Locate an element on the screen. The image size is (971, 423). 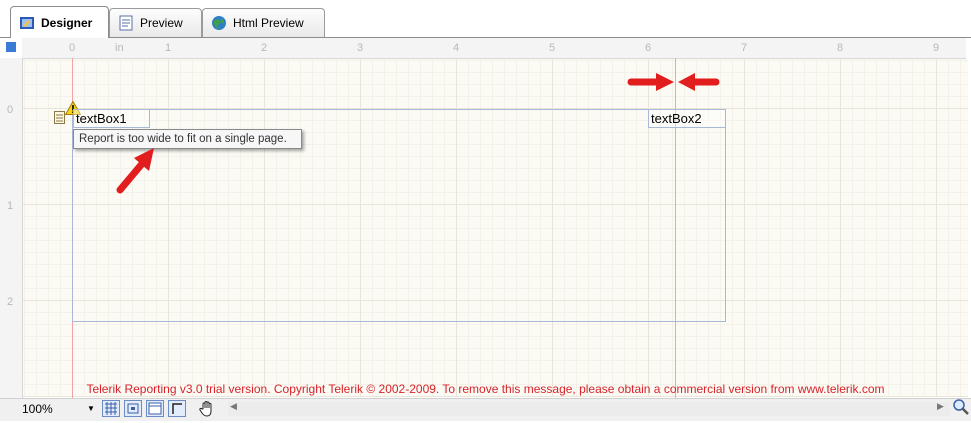
ruler-label-3: 3 is located at coordinates (360, 48).